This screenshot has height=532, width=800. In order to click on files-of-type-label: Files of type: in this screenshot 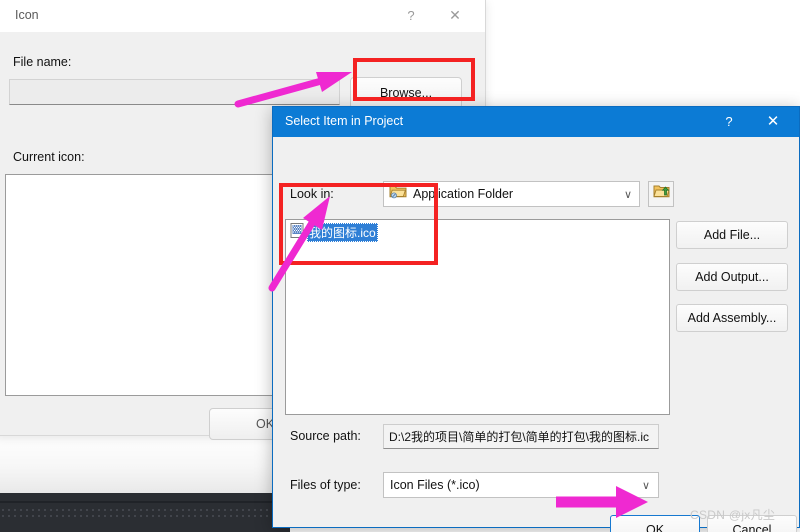, I will do `click(325, 485)`.